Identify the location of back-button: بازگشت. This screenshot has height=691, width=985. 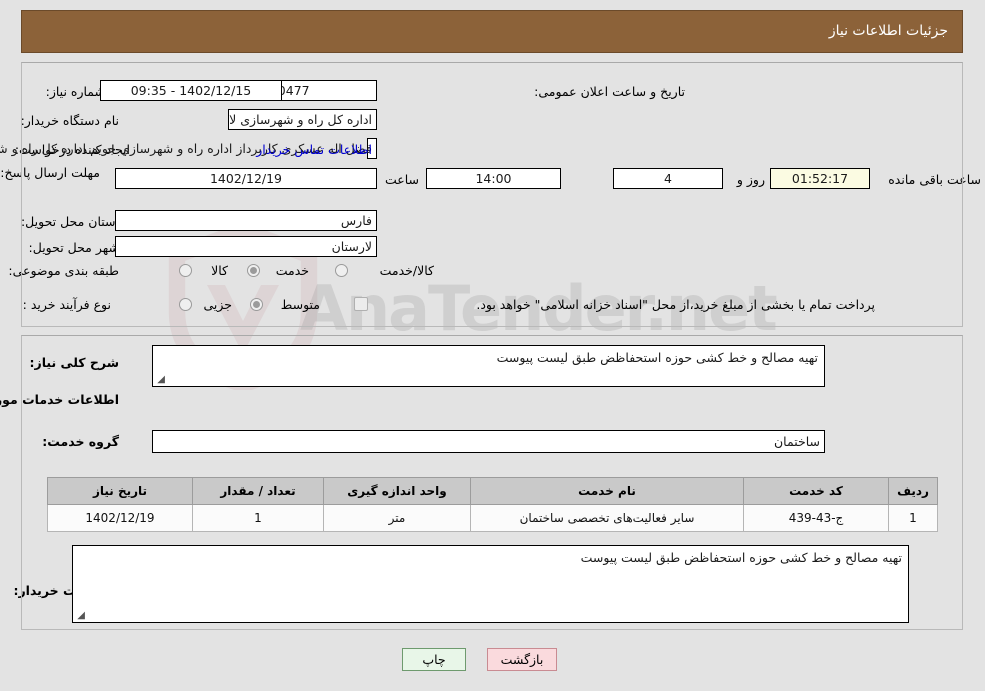
(522, 659).